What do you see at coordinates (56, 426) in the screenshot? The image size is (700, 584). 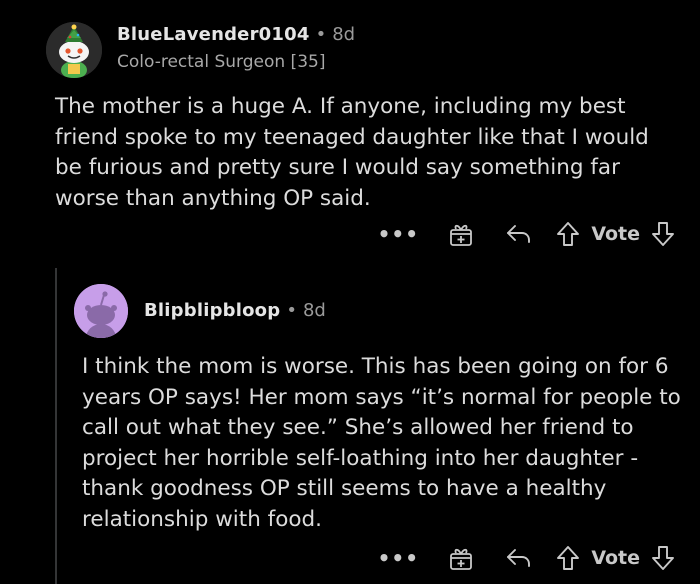 I see `thread-line` at bounding box center [56, 426].